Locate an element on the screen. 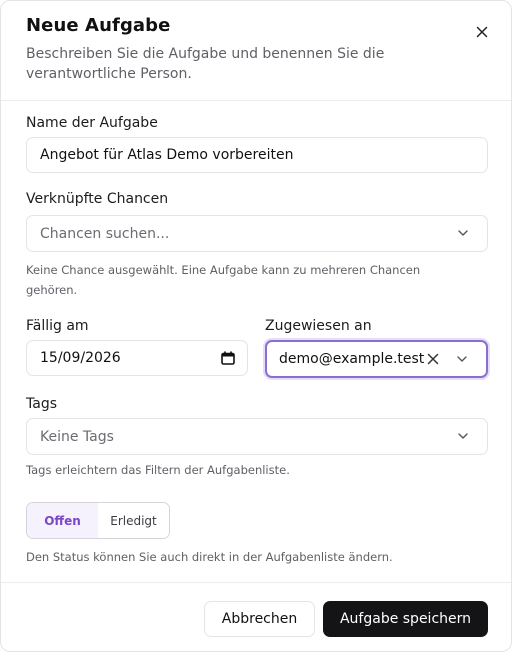 The height and width of the screenshot is (652, 512). calendar-icon is located at coordinates (228, 358).